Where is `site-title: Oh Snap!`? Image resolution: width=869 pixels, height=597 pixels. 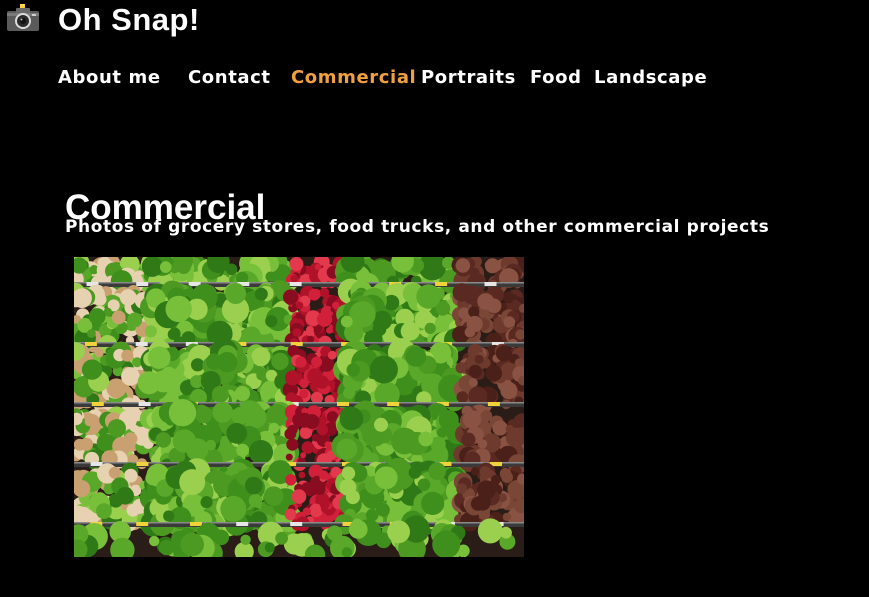 site-title: Oh Snap! is located at coordinates (129, 20).